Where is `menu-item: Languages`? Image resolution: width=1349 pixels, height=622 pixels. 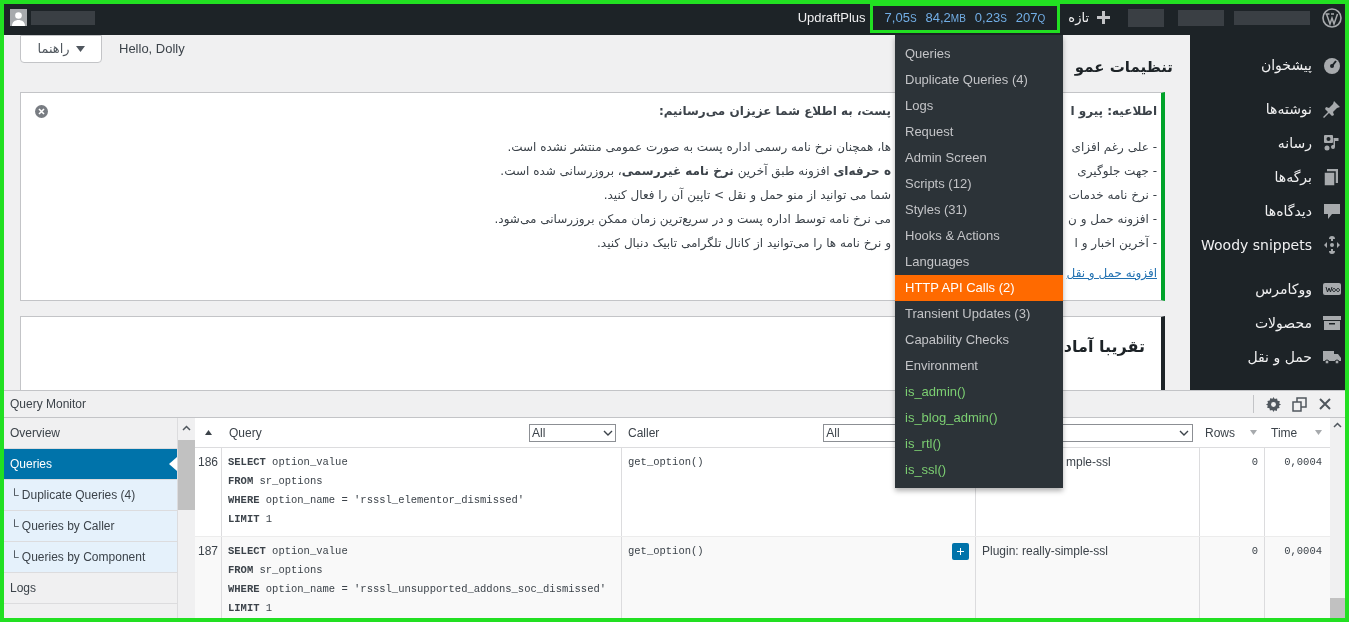
menu-item: Languages is located at coordinates (979, 262).